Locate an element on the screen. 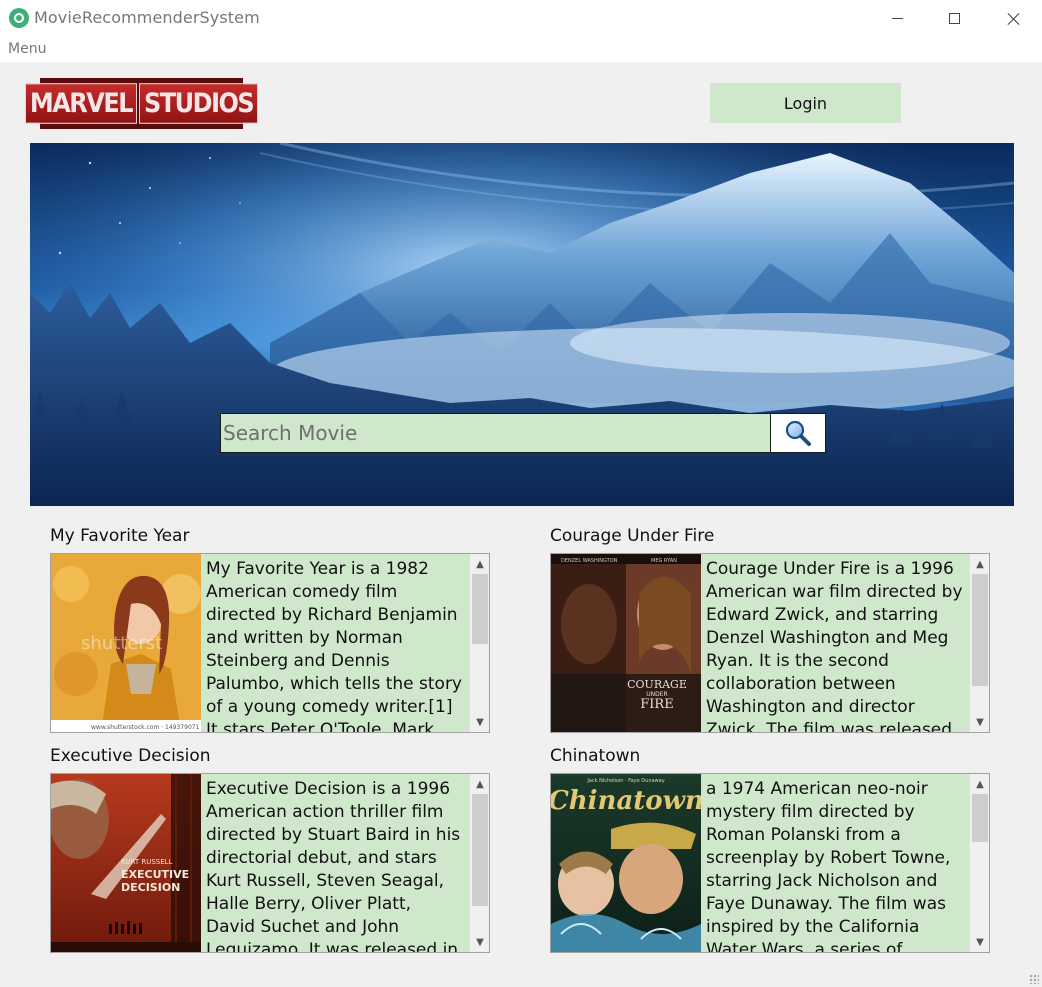 The height and width of the screenshot is (987, 1042). poster-title: Chinatown is located at coordinates (626, 801).